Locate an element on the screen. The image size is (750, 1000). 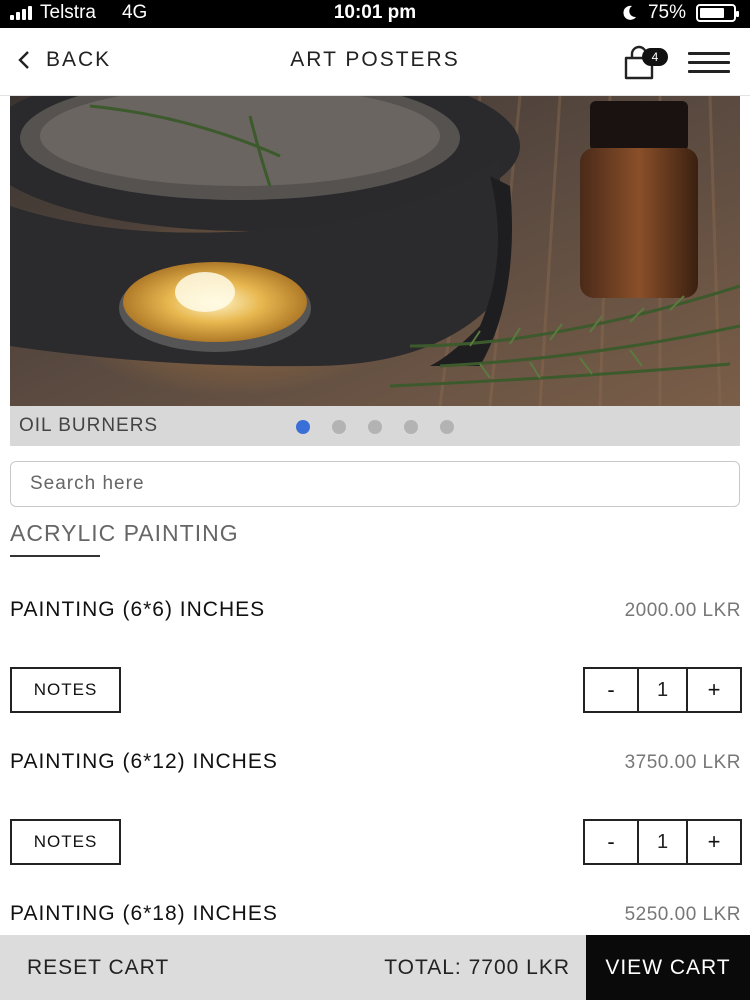
status-bar: Telstra 4G 10:01 pm 75% is located at coordinates (375, 14).